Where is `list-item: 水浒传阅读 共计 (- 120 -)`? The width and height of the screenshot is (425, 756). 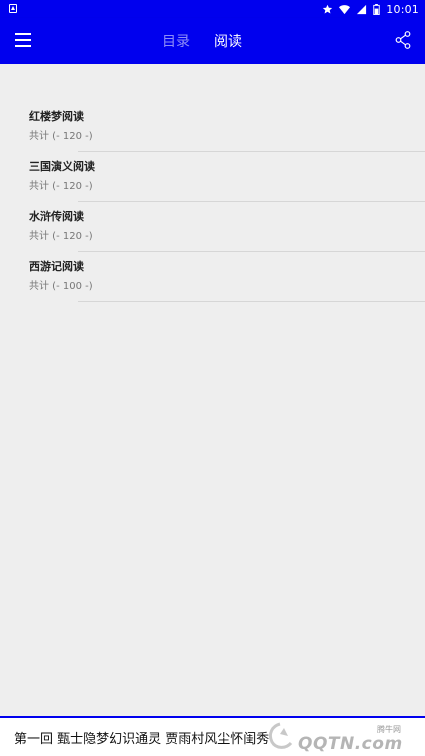
list-item: 水浒传阅读 共计 (- 120 -) is located at coordinates (212, 227).